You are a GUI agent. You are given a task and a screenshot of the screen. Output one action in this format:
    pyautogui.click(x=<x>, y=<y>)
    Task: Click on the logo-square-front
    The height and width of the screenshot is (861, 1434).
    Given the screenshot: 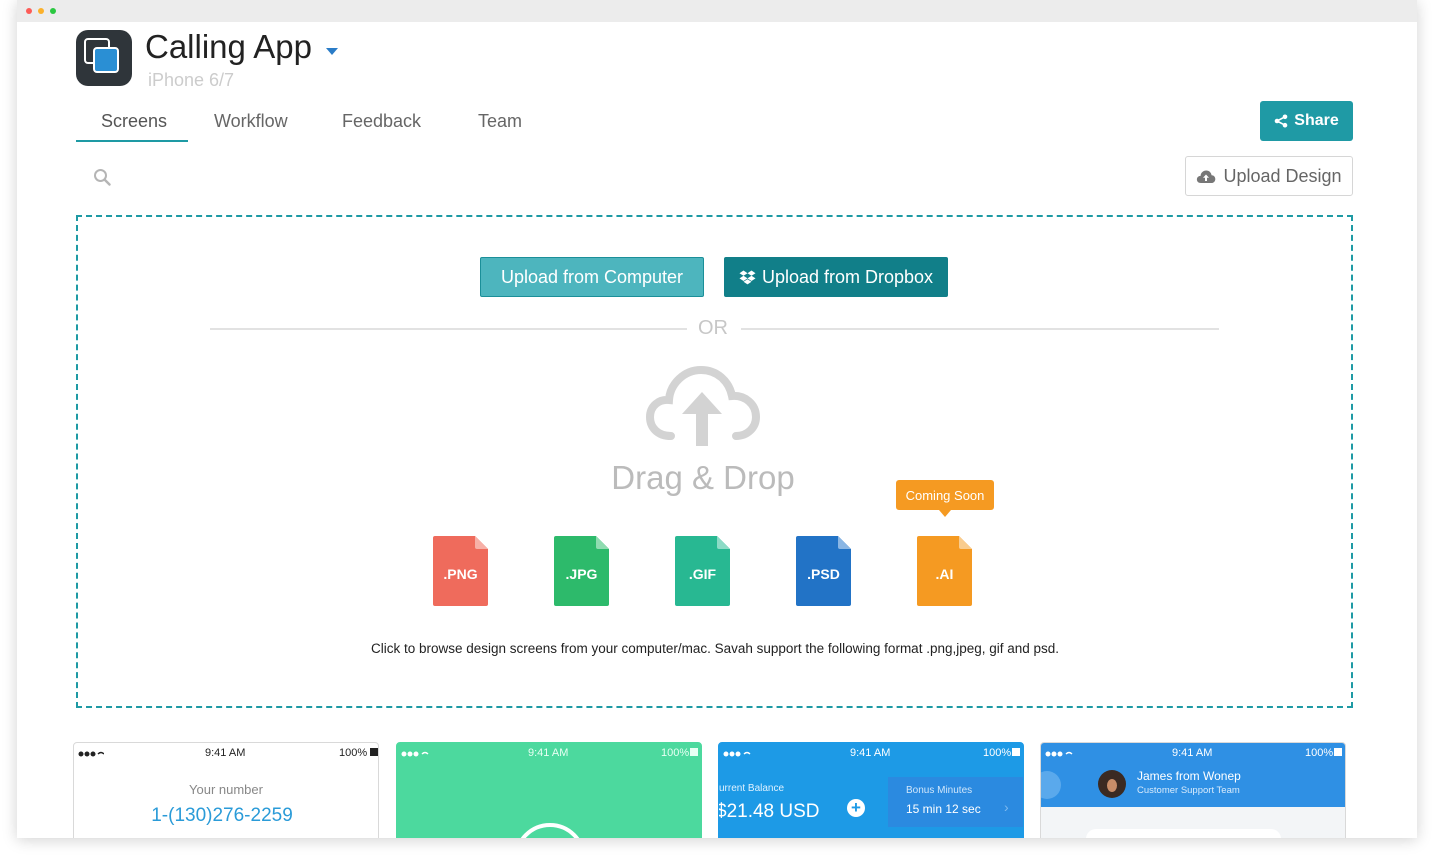 What is the action you would take?
    pyautogui.click(x=106, y=60)
    